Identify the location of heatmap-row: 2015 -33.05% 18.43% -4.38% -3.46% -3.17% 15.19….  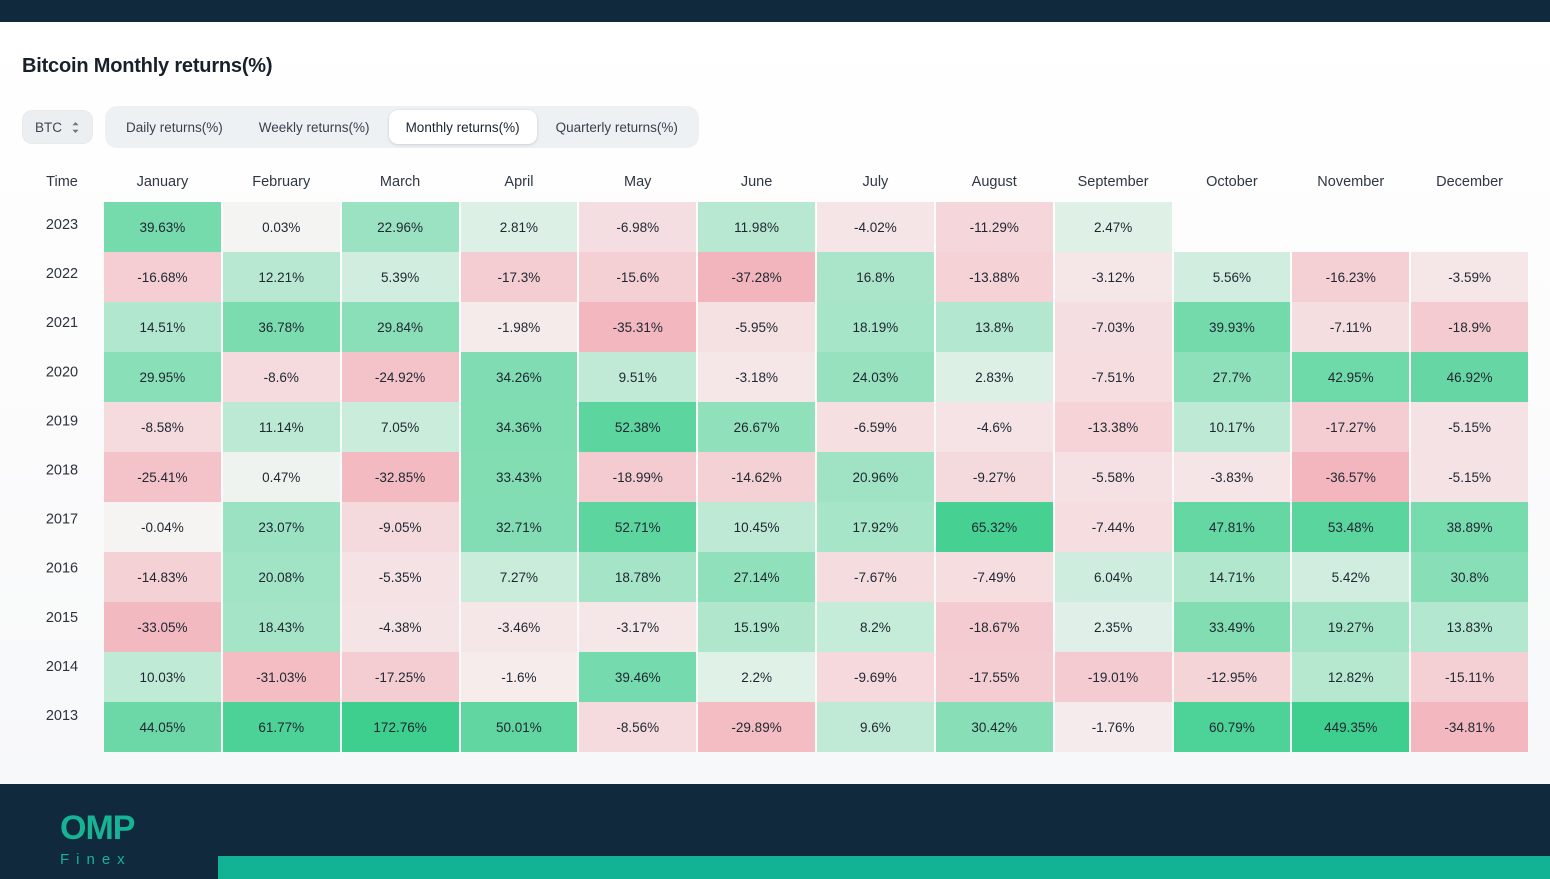
(775, 627).